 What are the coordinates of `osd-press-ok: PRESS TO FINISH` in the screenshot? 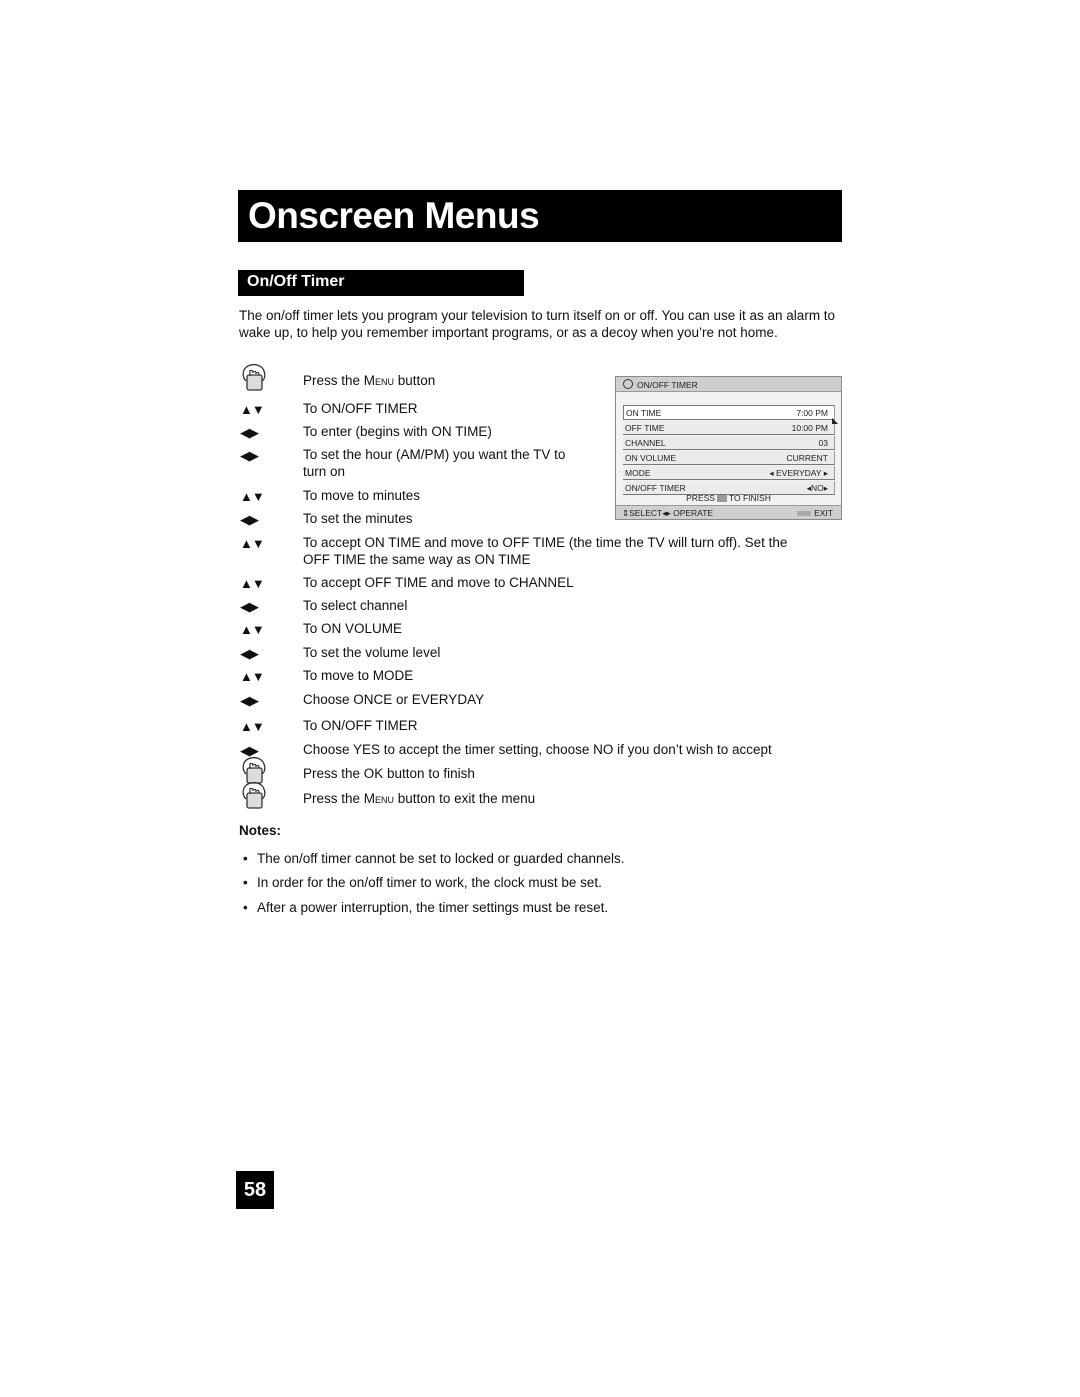 It's located at (728, 498).